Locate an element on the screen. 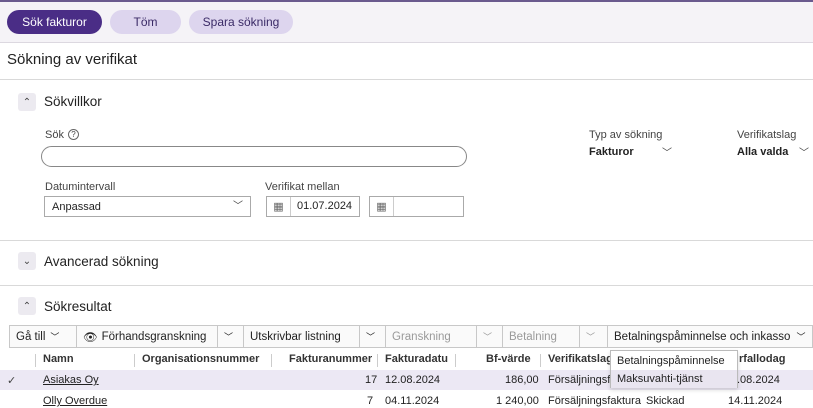  column-name: Namn is located at coordinates (58, 359).